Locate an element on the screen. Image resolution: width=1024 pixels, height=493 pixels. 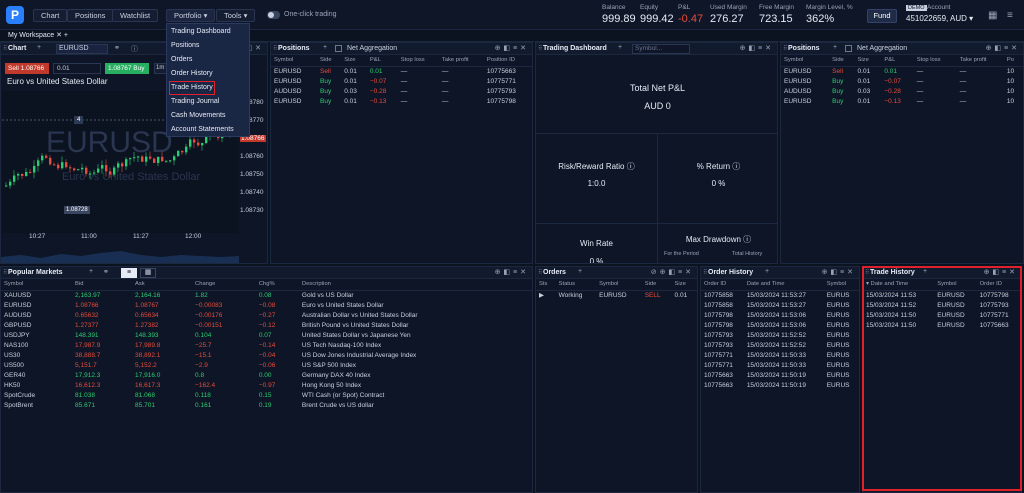
menu-item-trading-journal: Trading Journal is located at coordinates (195, 102).